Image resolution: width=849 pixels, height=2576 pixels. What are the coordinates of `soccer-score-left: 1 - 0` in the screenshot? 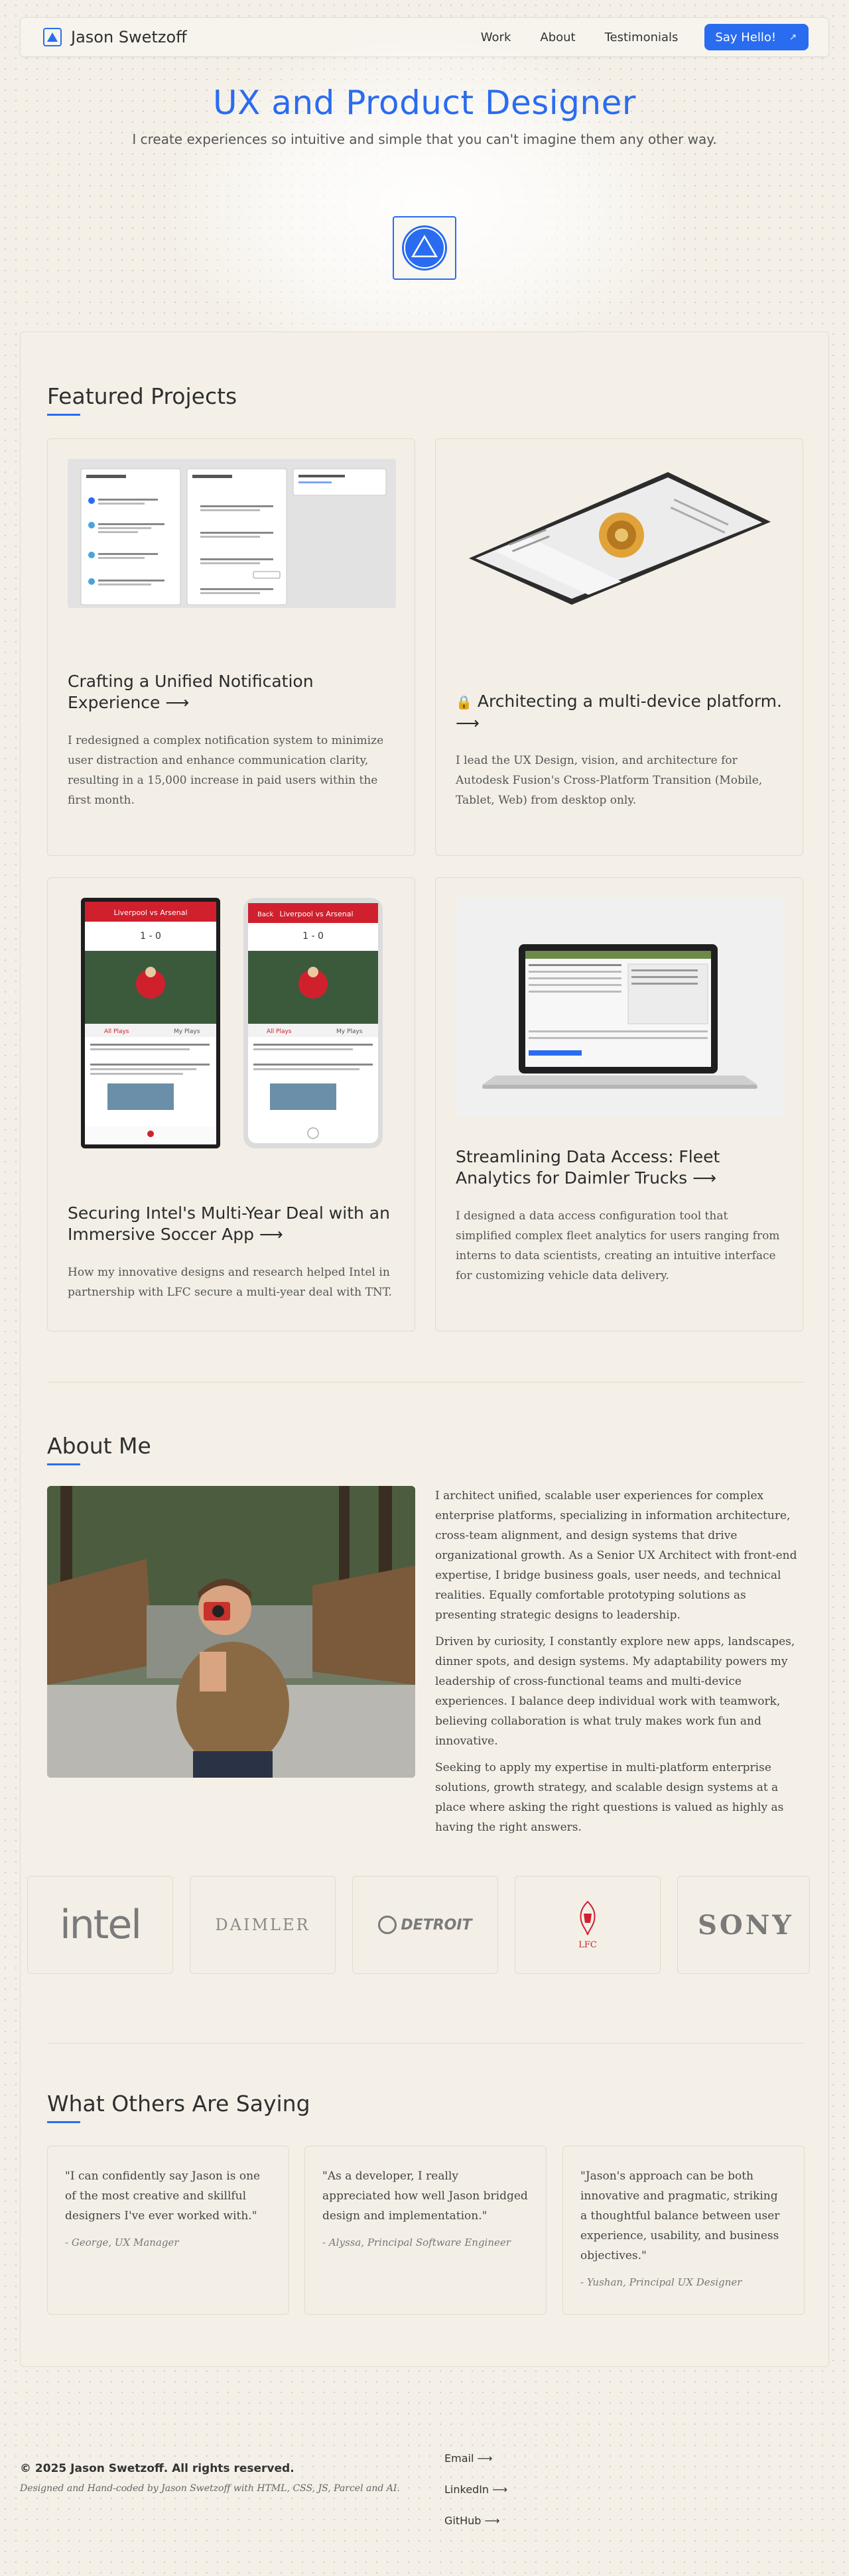 It's located at (151, 936).